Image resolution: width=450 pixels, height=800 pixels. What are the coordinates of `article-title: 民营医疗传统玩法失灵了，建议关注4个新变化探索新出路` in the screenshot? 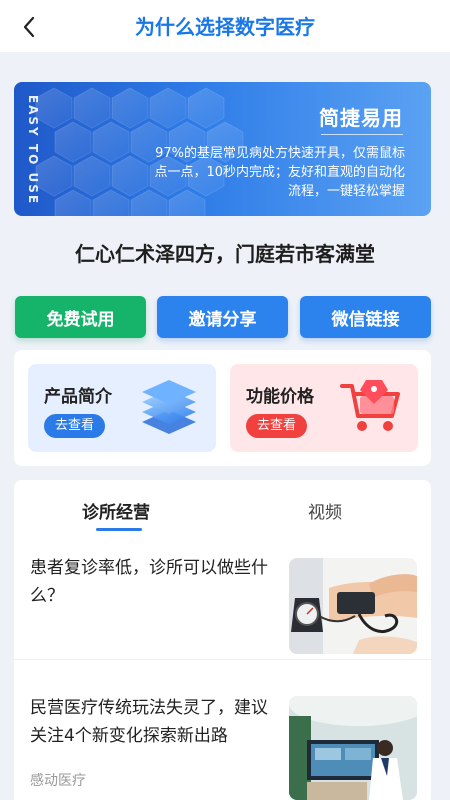 It's located at (149, 722).